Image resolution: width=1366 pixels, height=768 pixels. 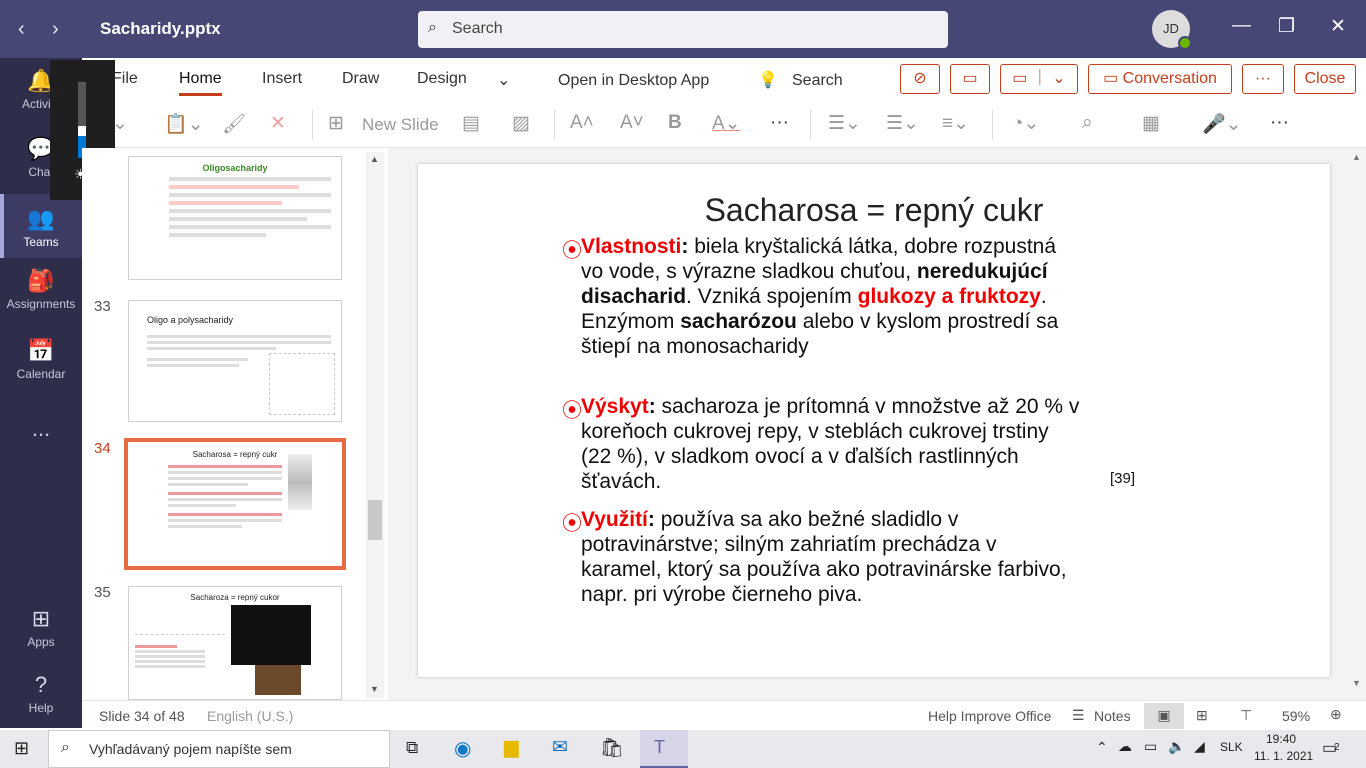 What do you see at coordinates (1025, 123) in the screenshot?
I see `shapes-icon: ◔⌄` at bounding box center [1025, 123].